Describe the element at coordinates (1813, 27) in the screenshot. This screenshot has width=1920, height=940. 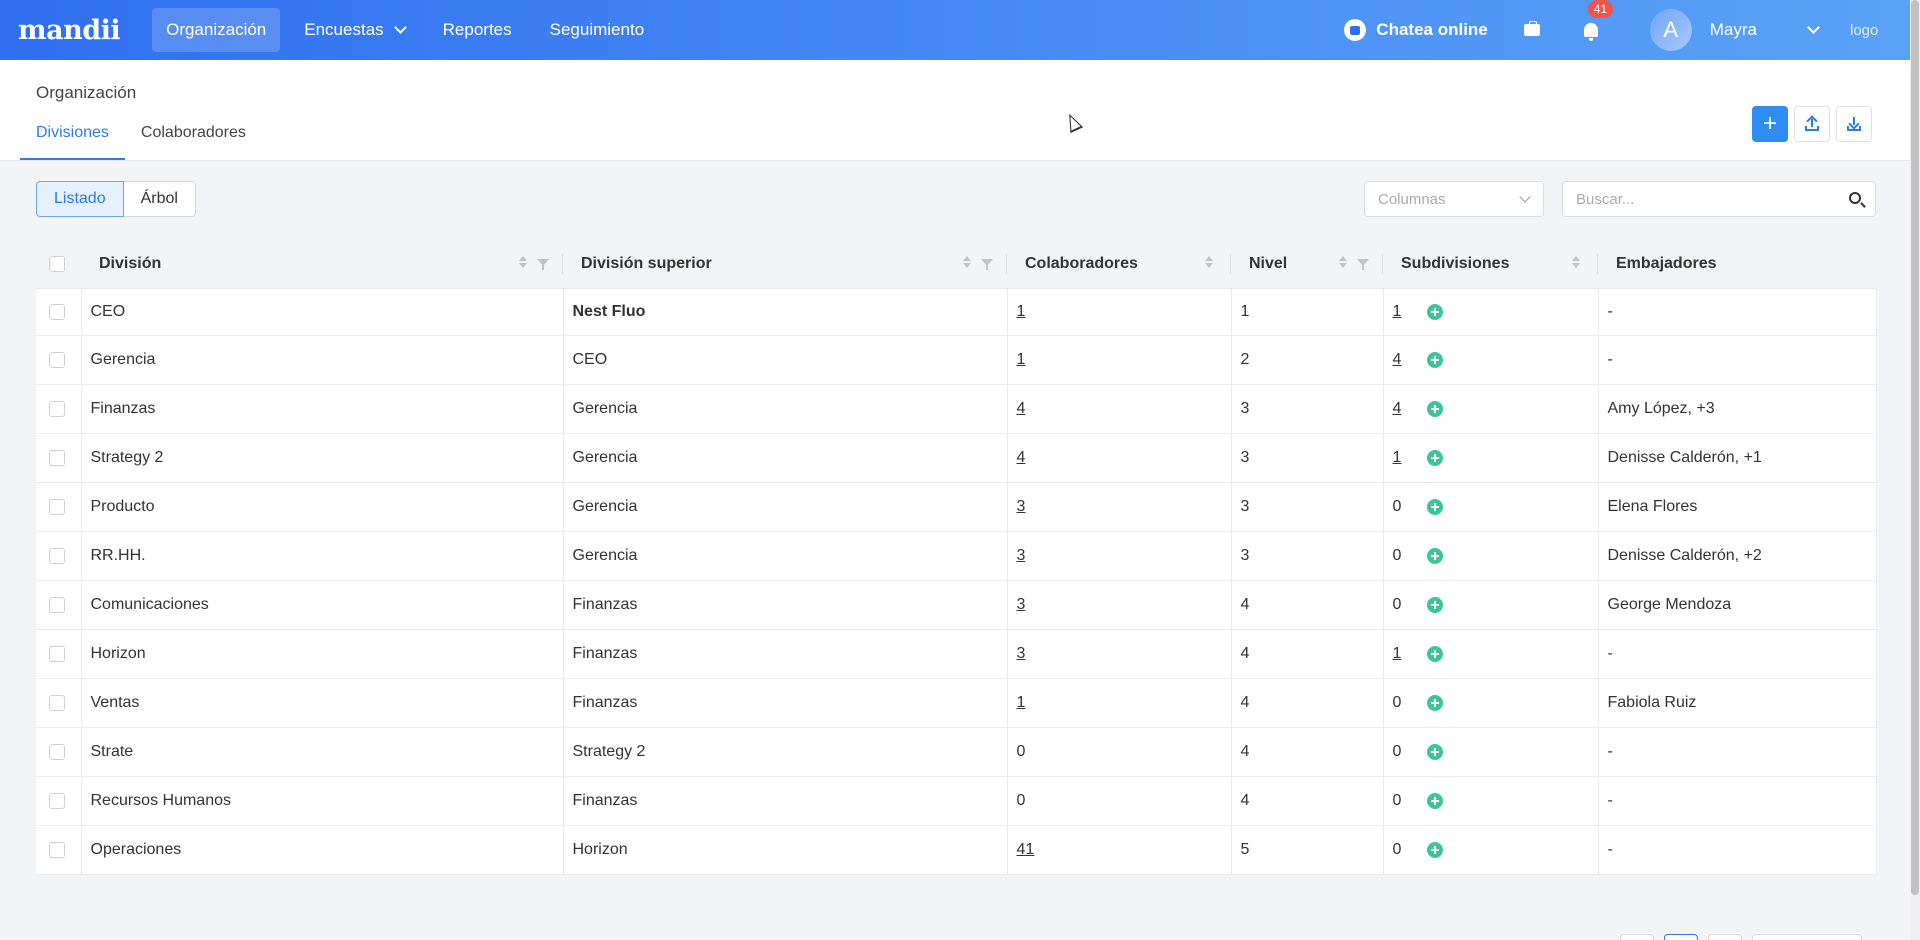
I see `user-menu-chevron-down-icon` at that location.